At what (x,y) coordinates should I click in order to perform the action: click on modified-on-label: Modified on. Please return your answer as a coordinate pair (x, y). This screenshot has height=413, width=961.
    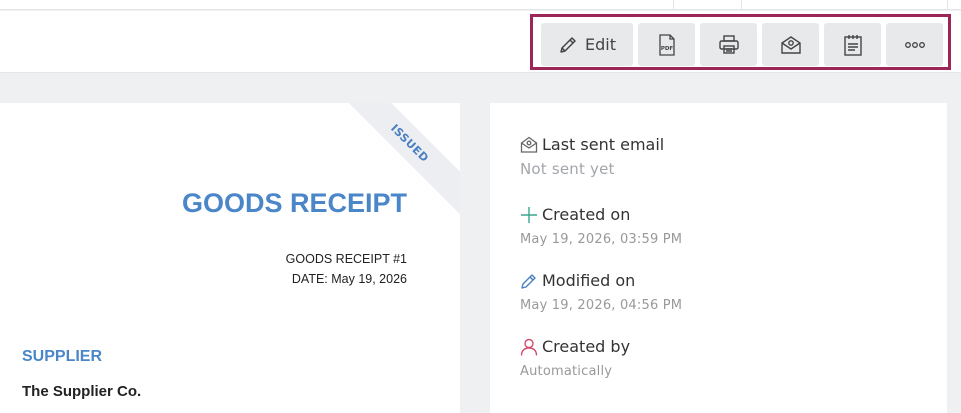
    Looking at the image, I should click on (589, 280).